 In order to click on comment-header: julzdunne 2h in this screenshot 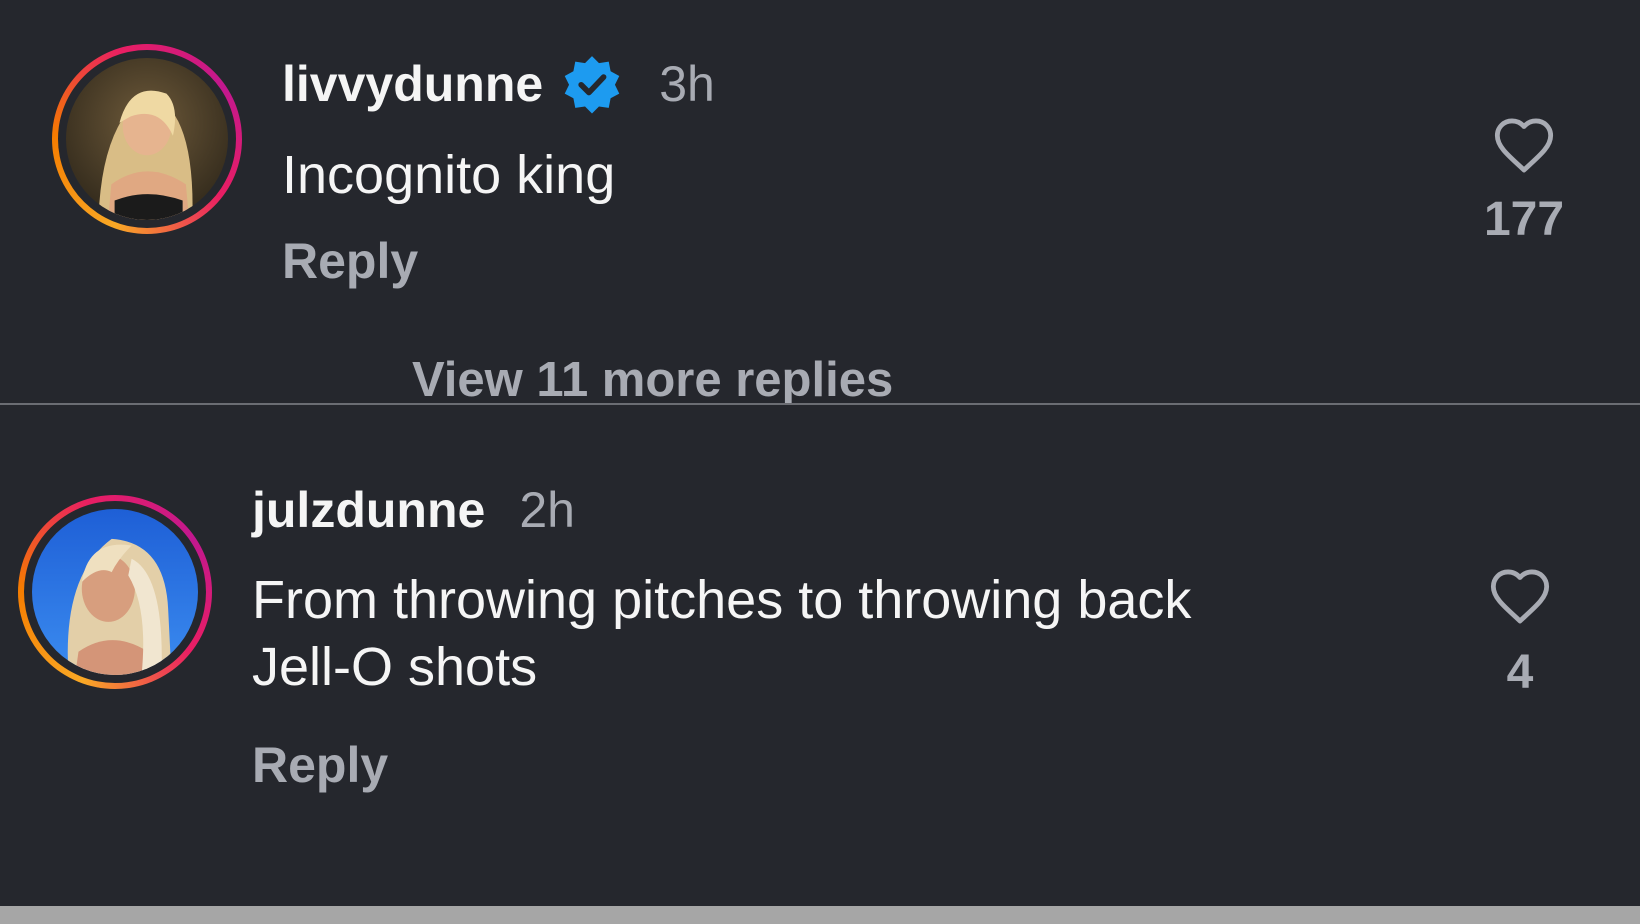, I will do `click(413, 510)`.